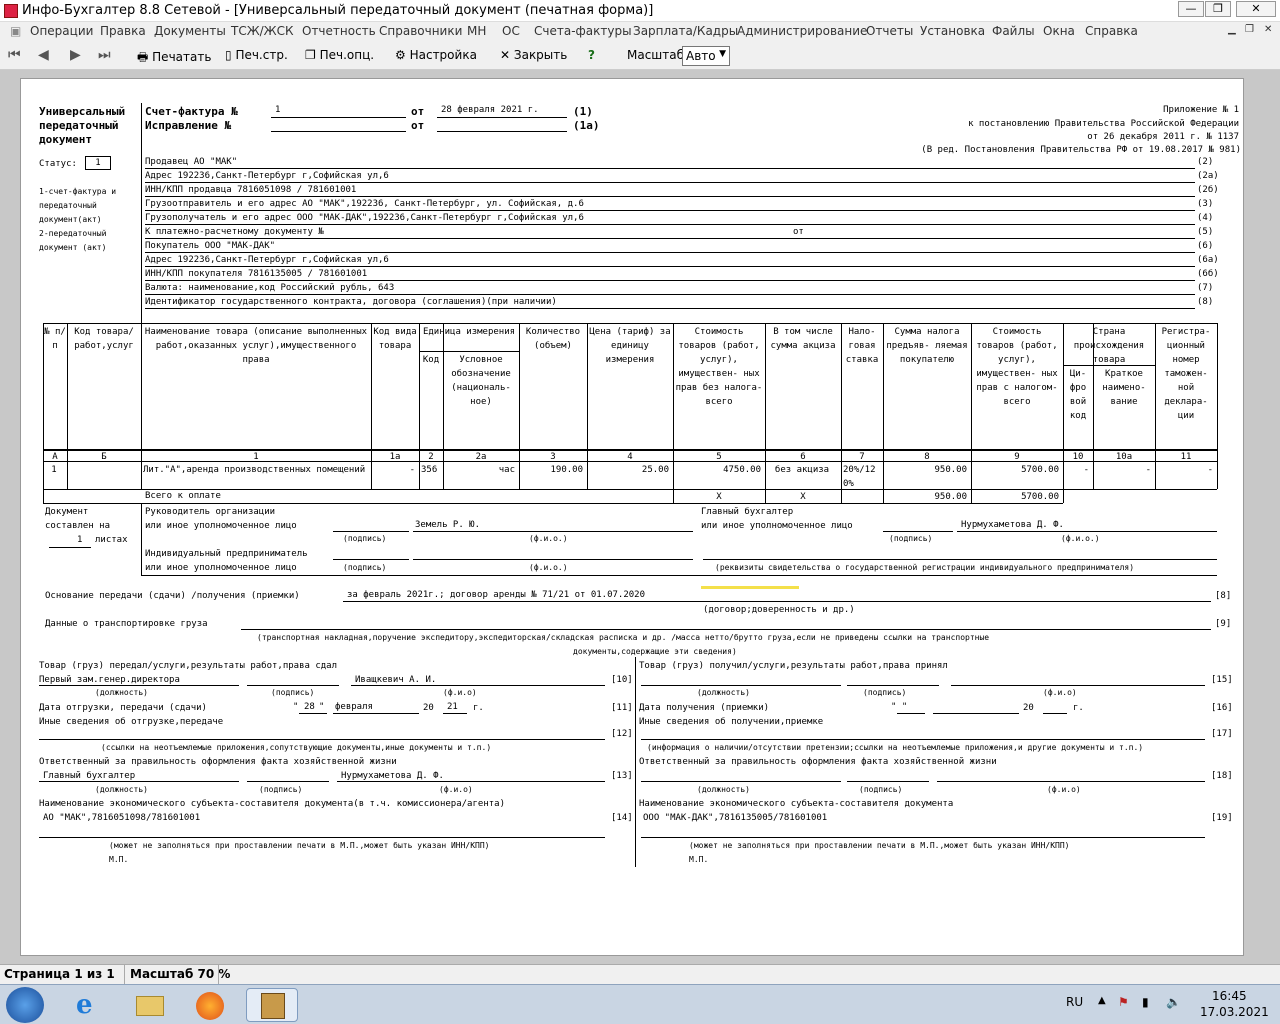 This screenshot has height=1024, width=1280. What do you see at coordinates (1222, 708) in the screenshot?
I see `transfer-field: [16]` at bounding box center [1222, 708].